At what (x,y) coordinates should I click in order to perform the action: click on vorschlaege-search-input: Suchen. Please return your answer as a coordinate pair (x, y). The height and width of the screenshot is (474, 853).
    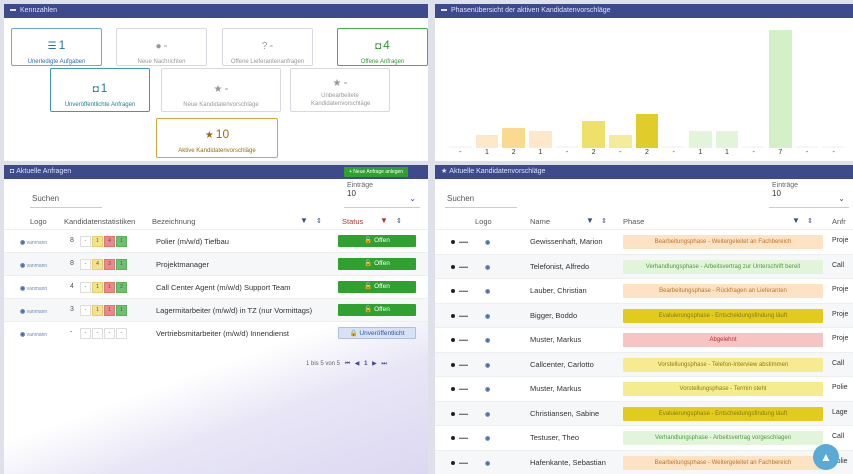
    Looking at the image, I should click on (481, 199).